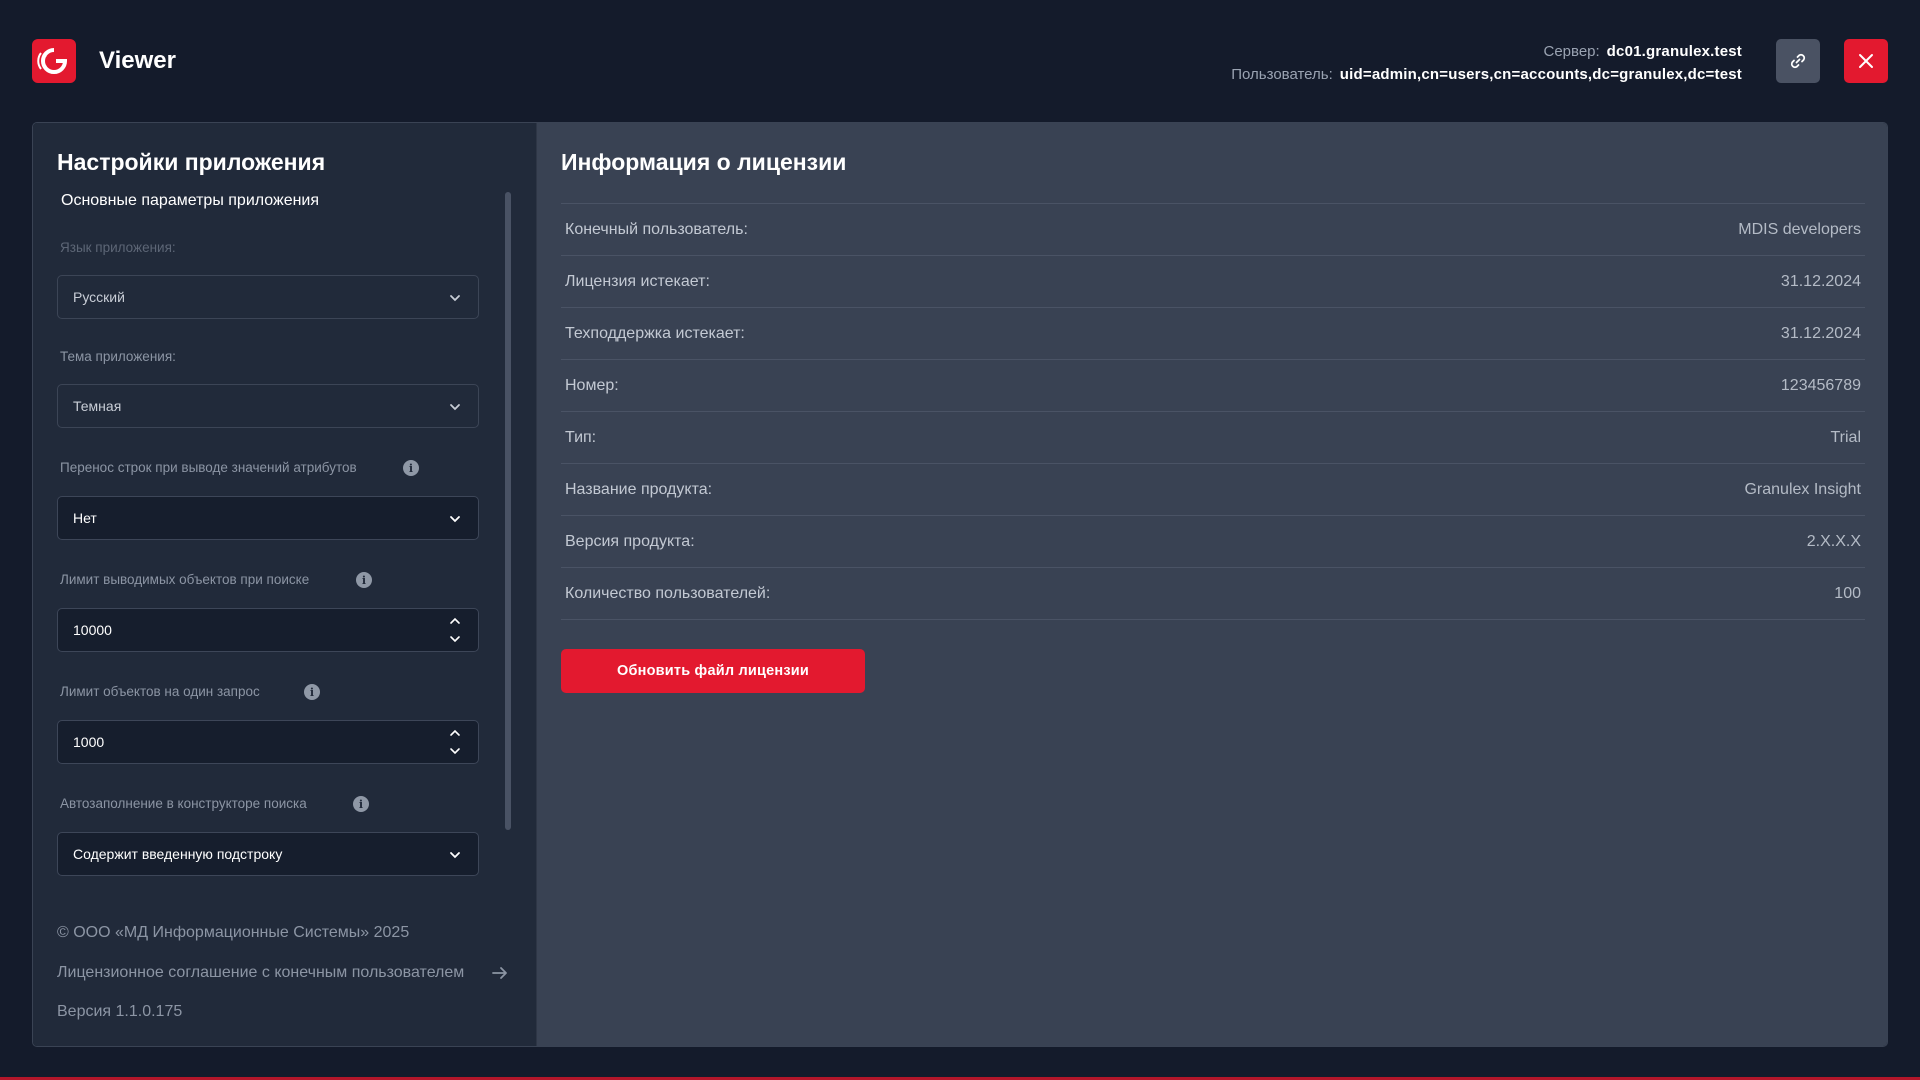 The width and height of the screenshot is (1920, 1080). What do you see at coordinates (656, 229) in the screenshot?
I see `license-key: Конечный пользователь:` at bounding box center [656, 229].